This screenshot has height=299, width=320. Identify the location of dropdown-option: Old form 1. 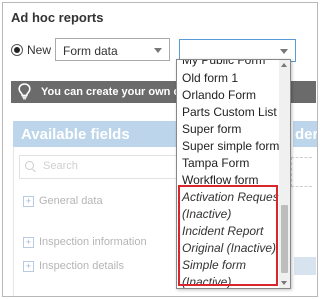
(210, 78).